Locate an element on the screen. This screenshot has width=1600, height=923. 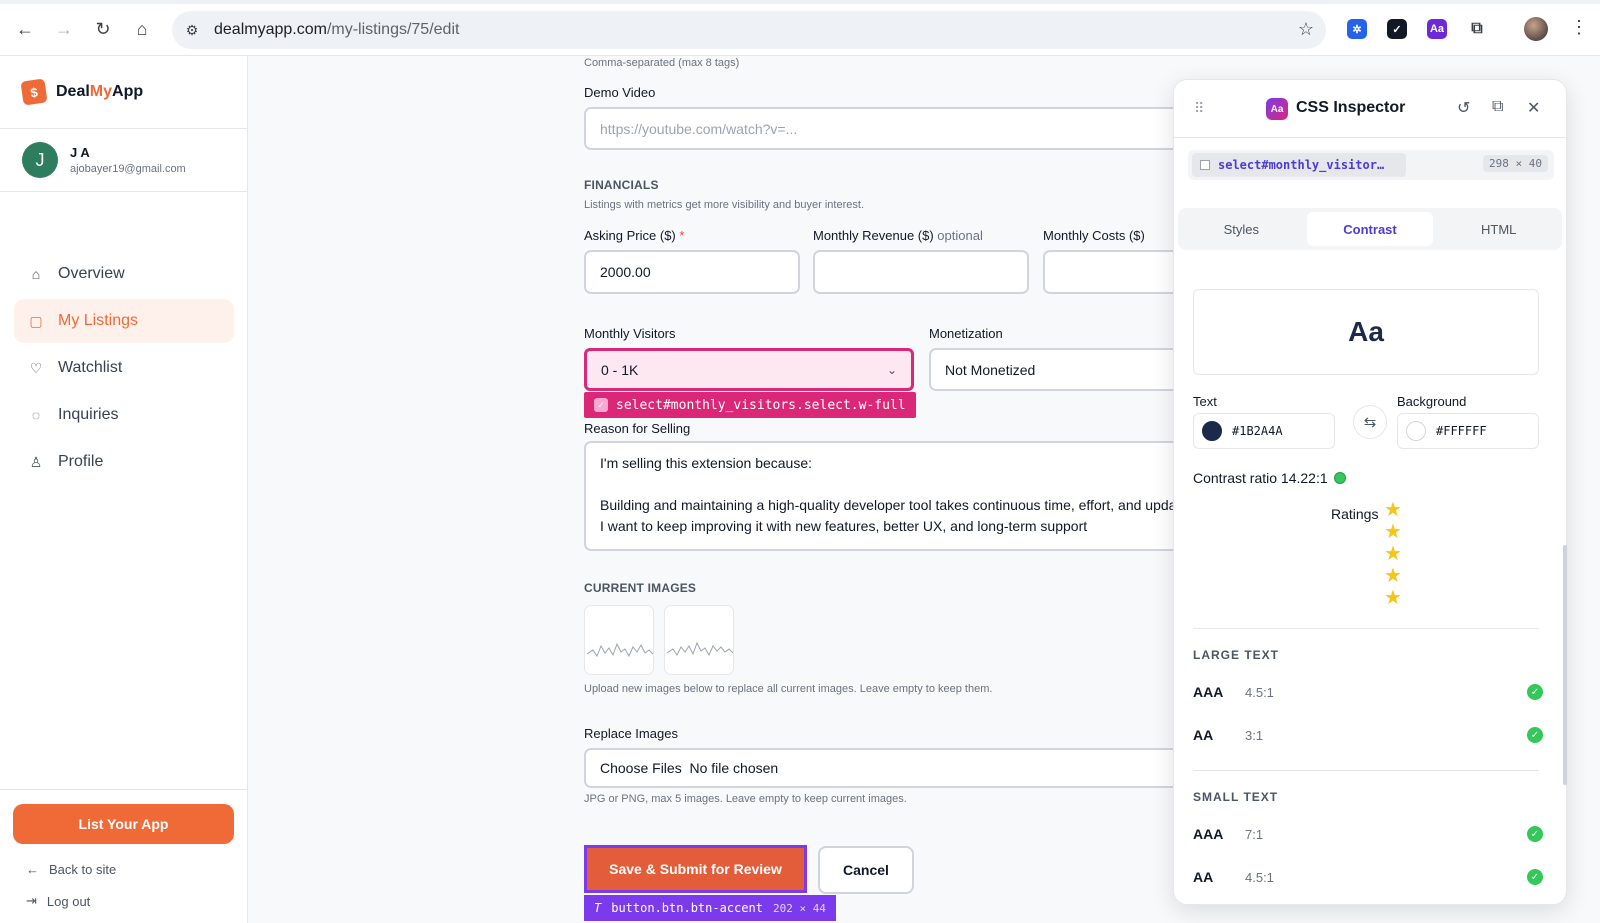
element-dimensions: 298 × 40 is located at coordinates (1515, 163).